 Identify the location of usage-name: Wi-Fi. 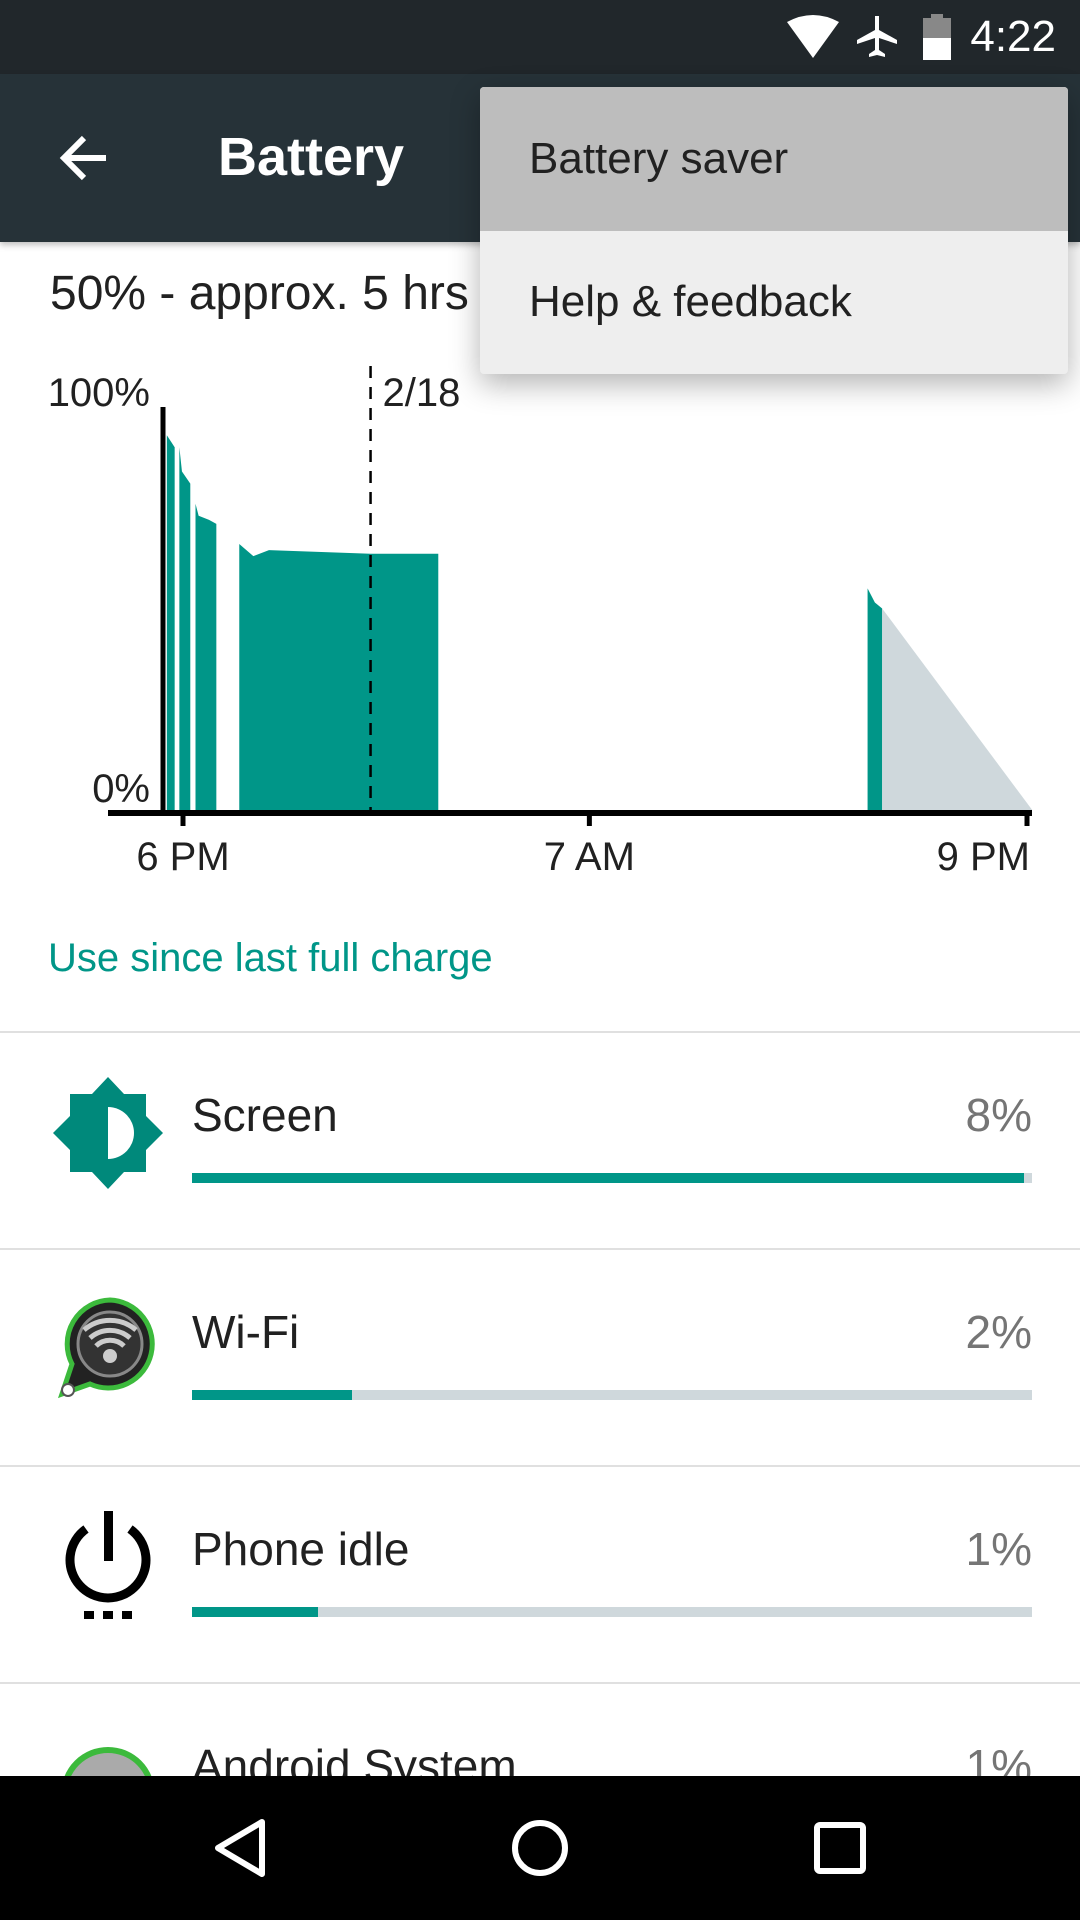
(246, 1332).